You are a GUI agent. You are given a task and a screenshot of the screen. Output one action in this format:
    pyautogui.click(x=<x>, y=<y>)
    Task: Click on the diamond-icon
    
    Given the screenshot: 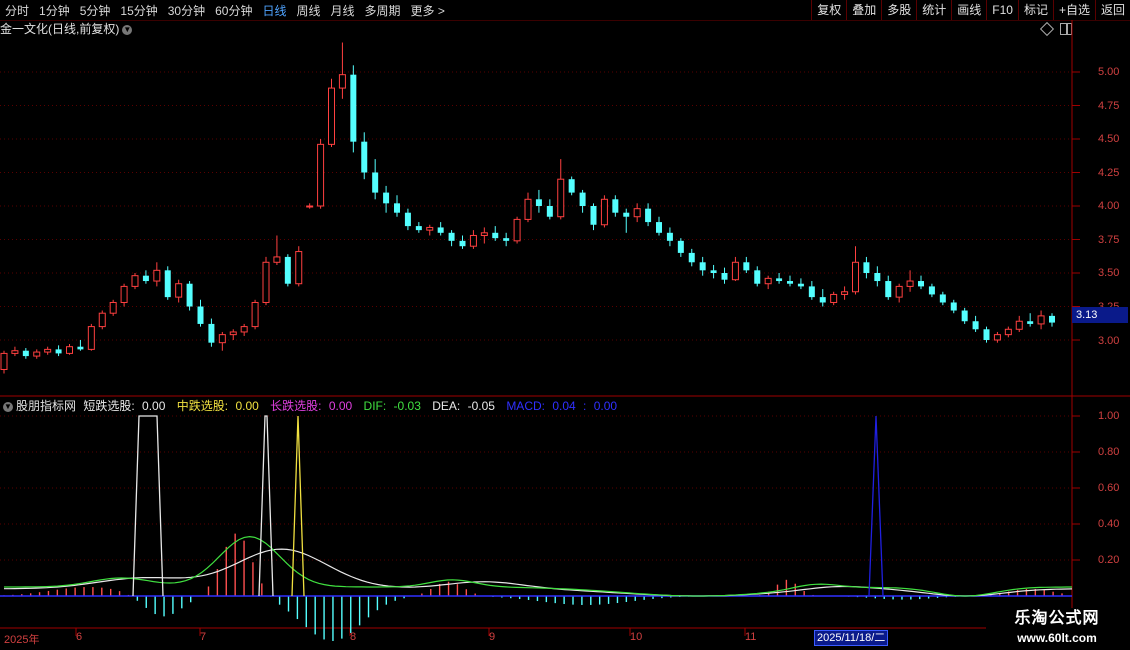 What is the action you would take?
    pyautogui.click(x=1047, y=29)
    